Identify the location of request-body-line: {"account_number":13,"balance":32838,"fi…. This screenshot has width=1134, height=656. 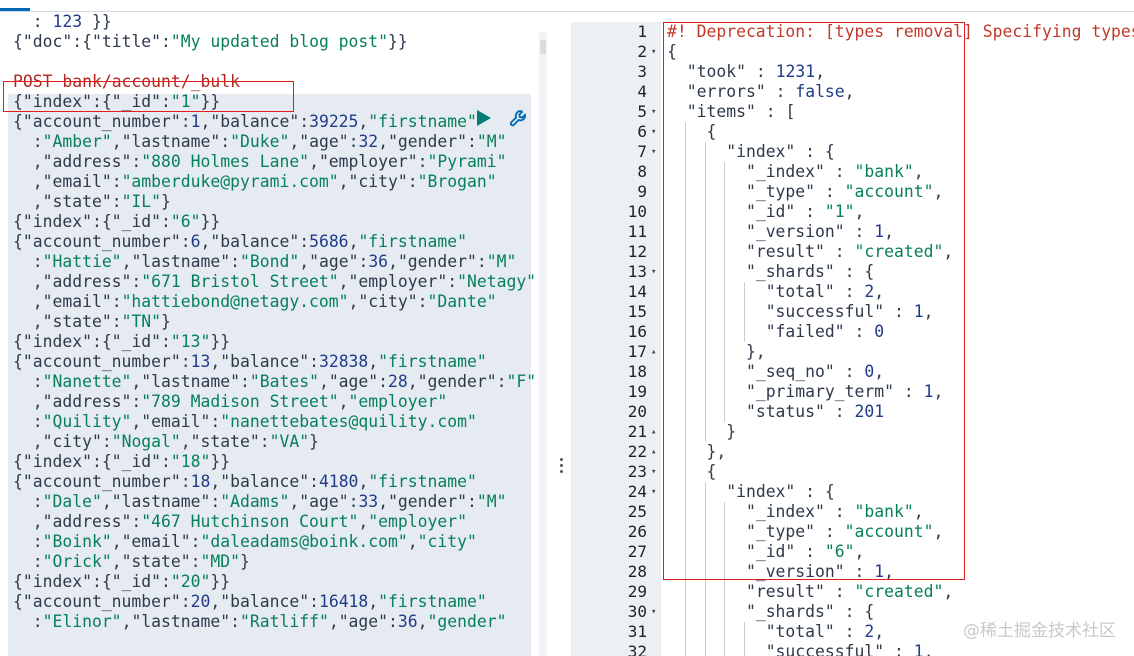
(273, 362).